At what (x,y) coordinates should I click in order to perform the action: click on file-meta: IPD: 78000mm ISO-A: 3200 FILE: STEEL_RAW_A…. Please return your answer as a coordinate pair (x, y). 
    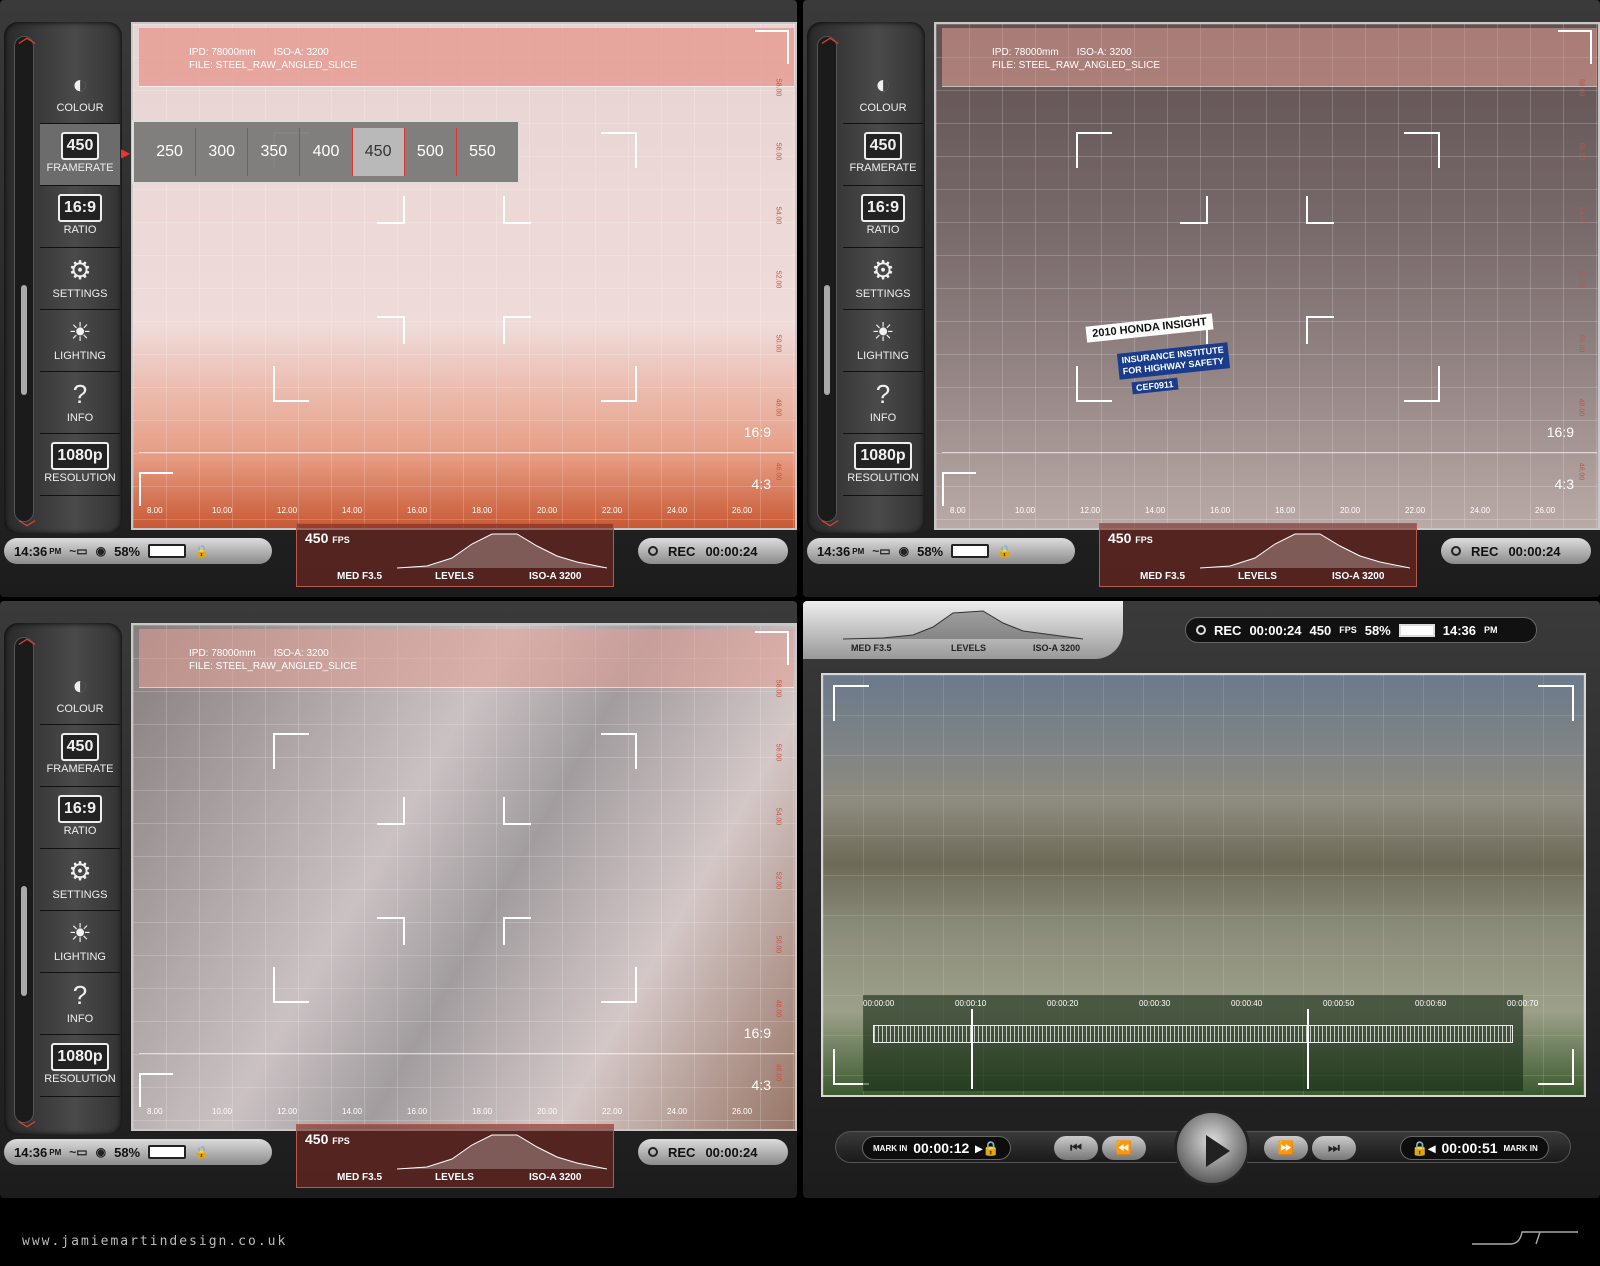
    Looking at the image, I should click on (282, 59).